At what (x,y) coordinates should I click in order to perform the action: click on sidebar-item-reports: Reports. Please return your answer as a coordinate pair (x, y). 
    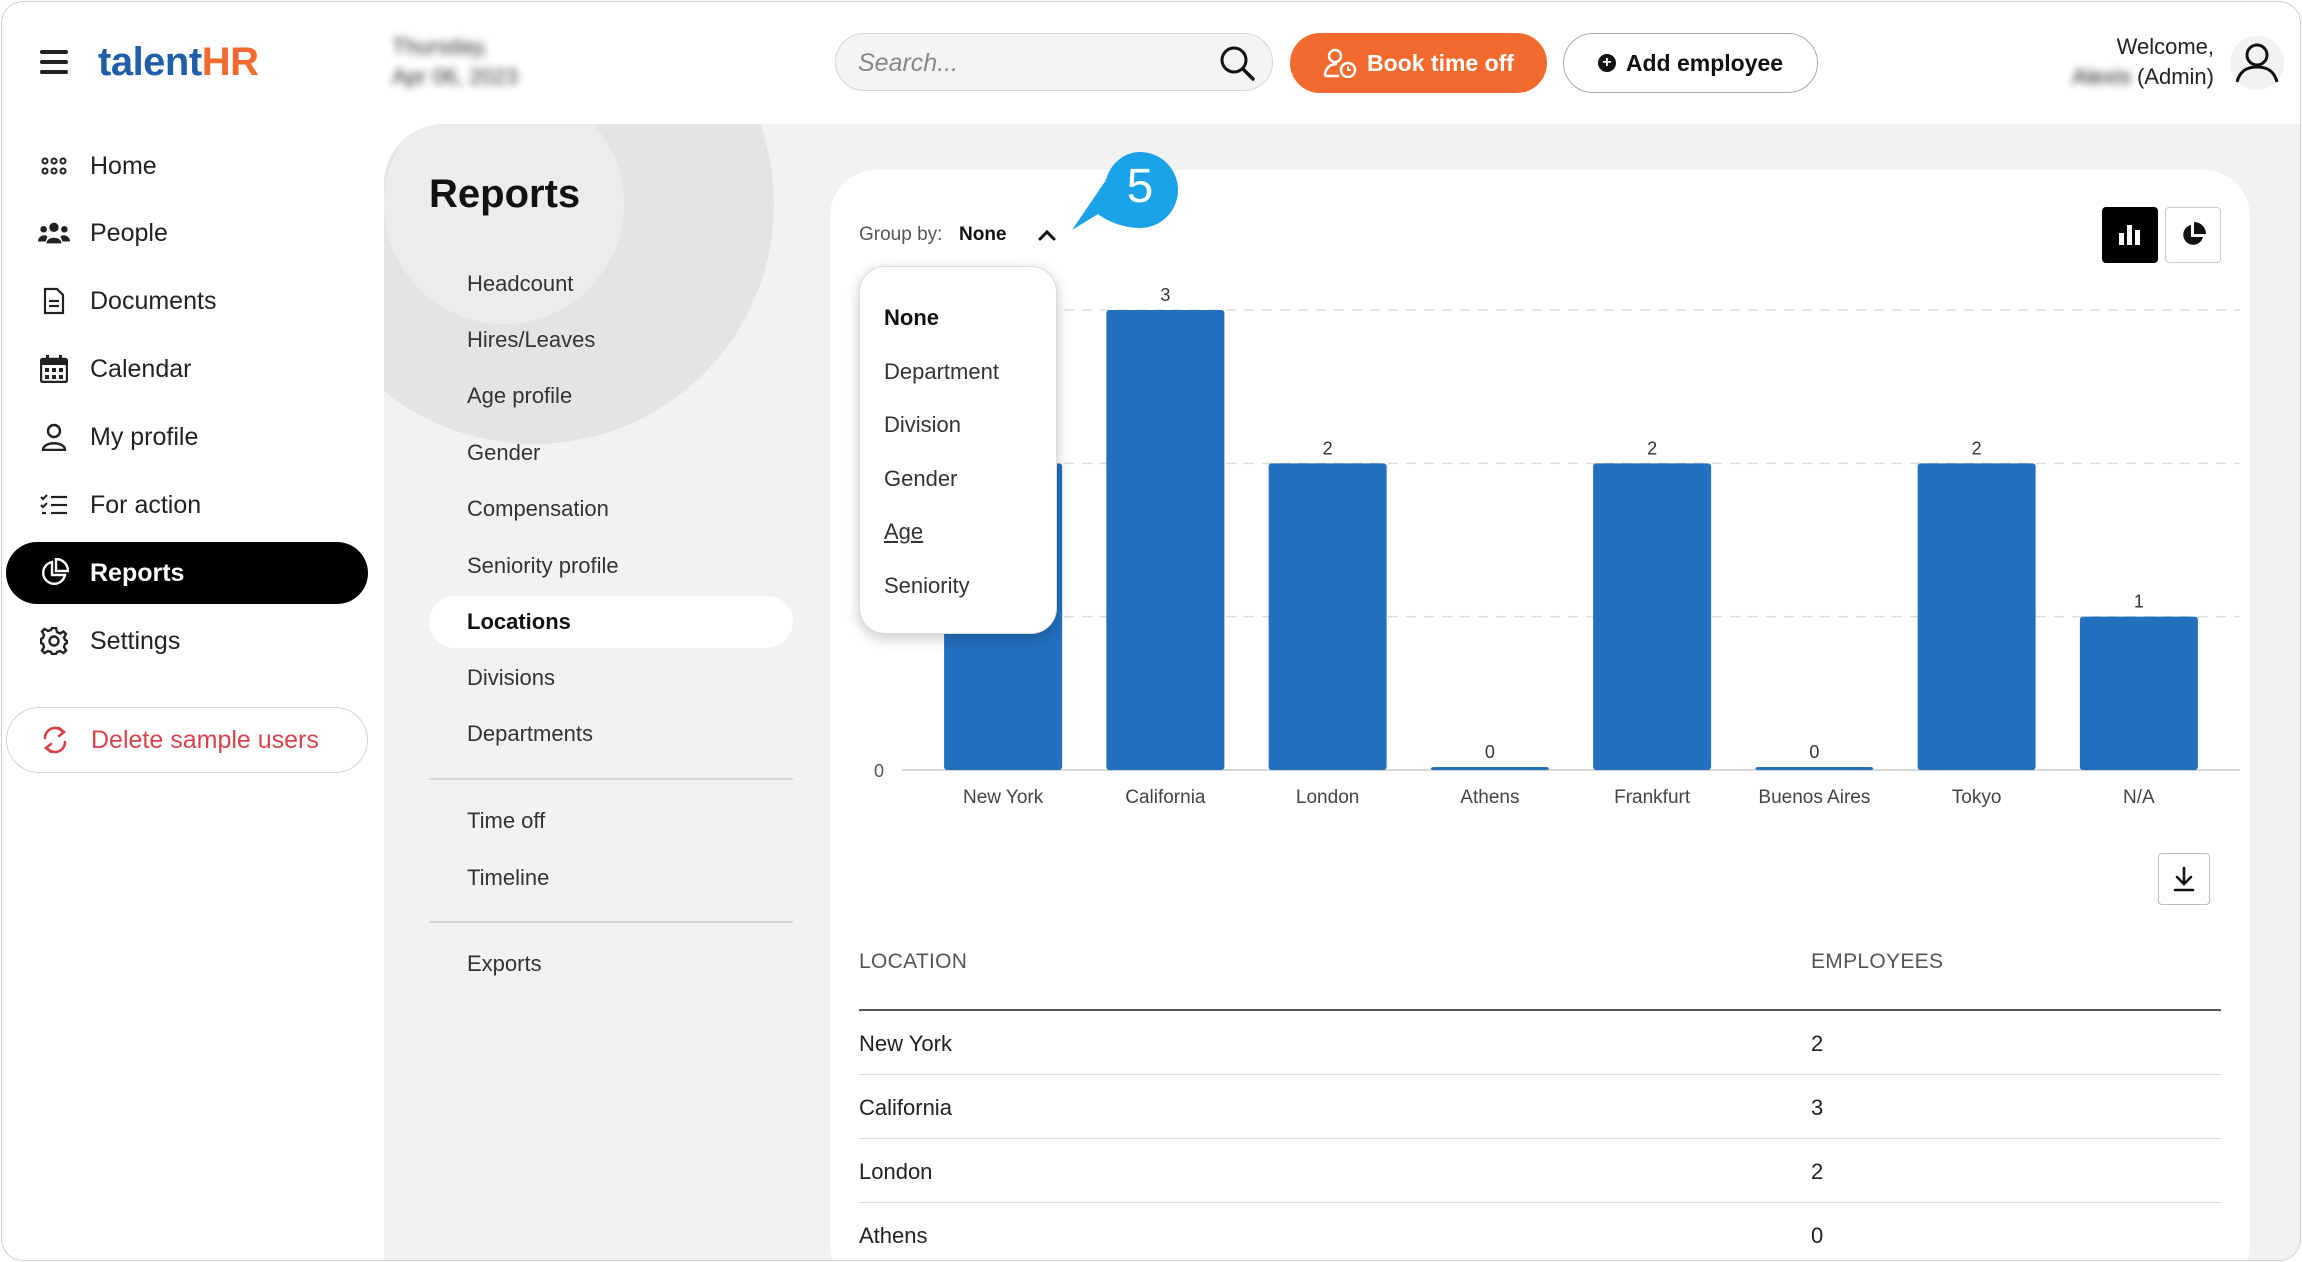
    Looking at the image, I should click on (187, 573).